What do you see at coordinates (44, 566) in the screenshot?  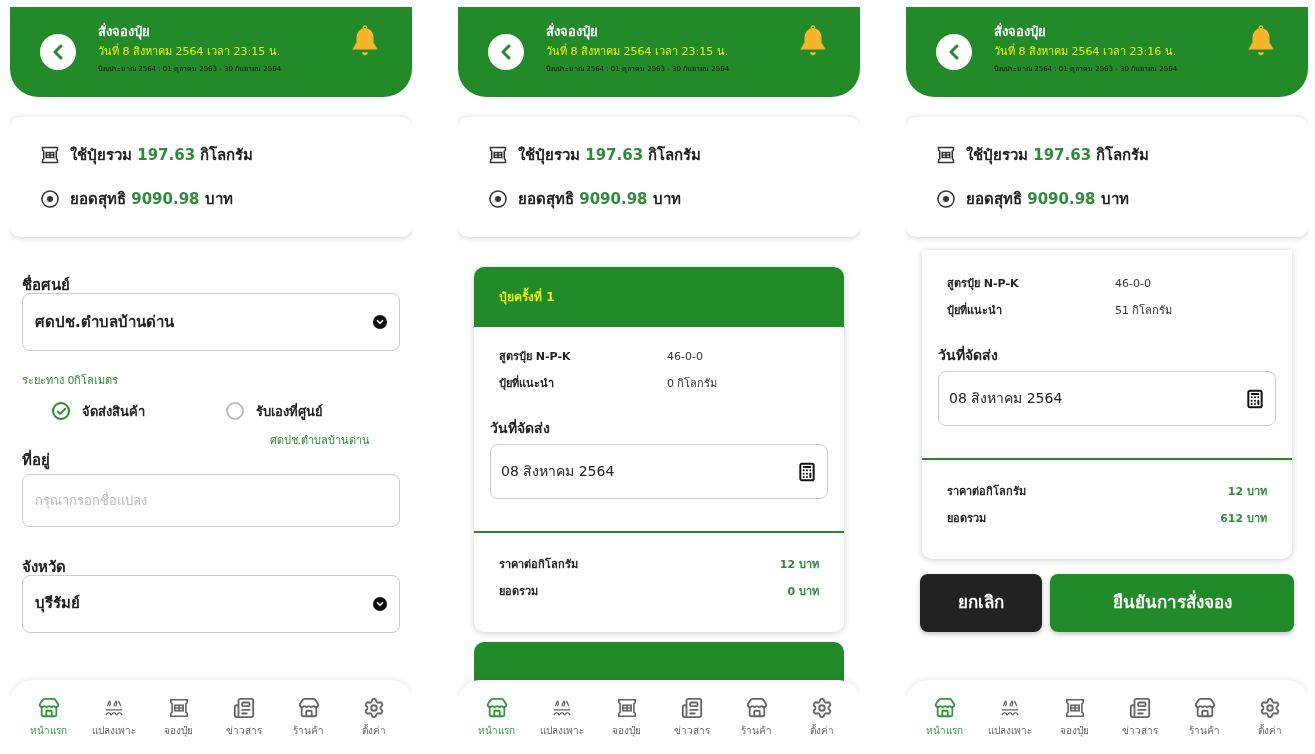 I see `field-label: จังหวัด` at bounding box center [44, 566].